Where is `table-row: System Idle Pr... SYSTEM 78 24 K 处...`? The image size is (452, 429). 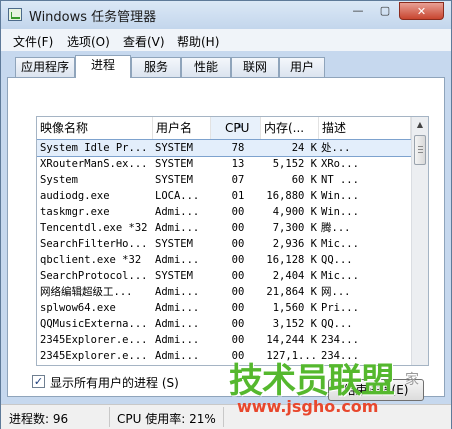
table-row: System Idle Pr... SYSTEM 78 24 K 处... is located at coordinates (224, 148).